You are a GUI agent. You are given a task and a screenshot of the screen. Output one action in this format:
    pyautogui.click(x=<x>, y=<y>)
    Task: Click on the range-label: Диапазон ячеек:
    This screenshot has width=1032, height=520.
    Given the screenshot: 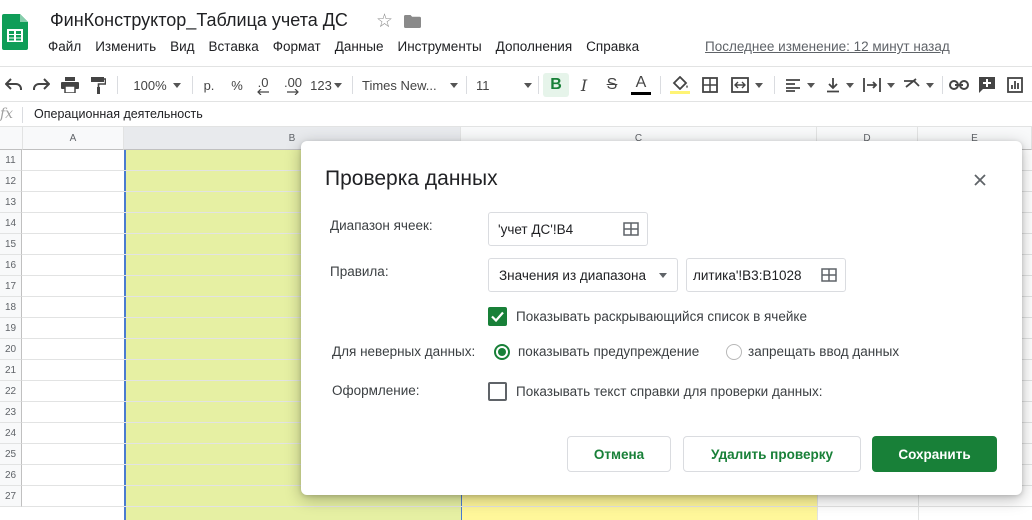 What is the action you would take?
    pyautogui.click(x=381, y=225)
    